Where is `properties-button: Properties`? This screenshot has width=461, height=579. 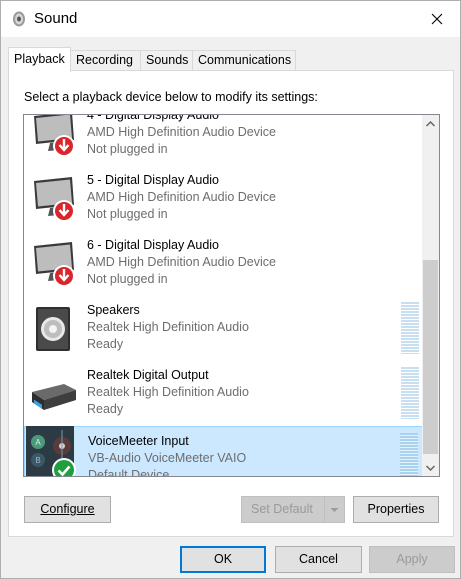 properties-button: Properties is located at coordinates (396, 509).